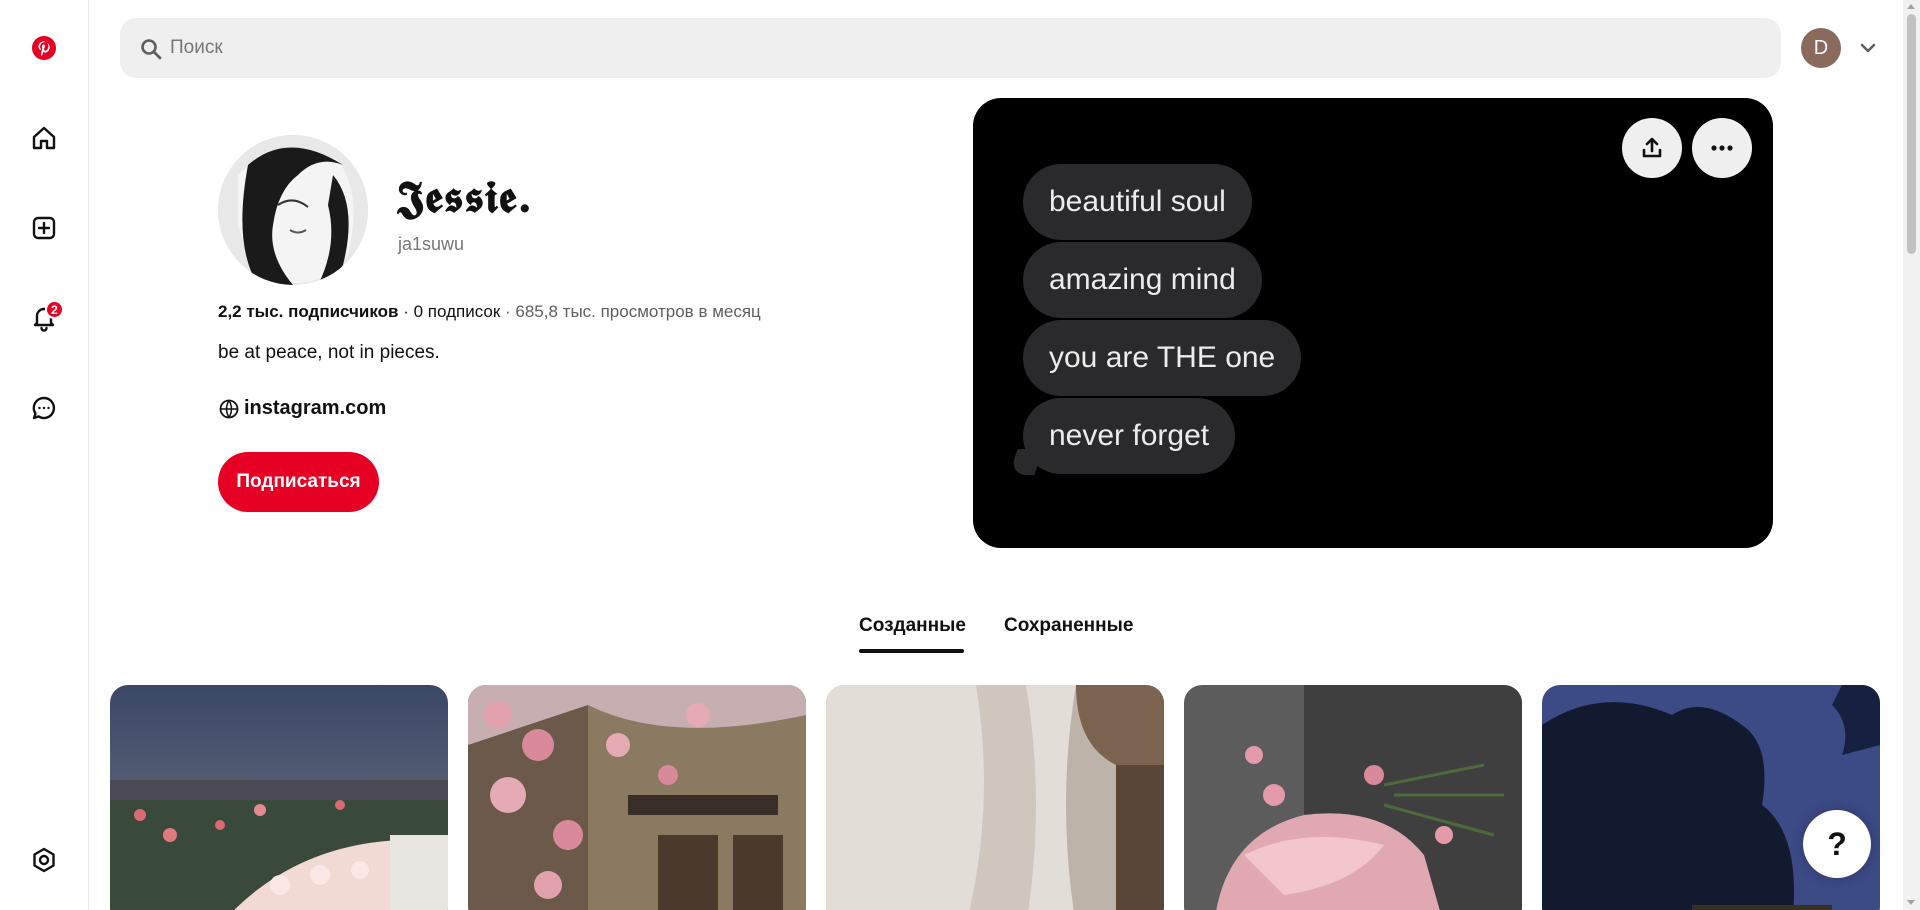 The image size is (1920, 910). I want to click on active-tab-underline, so click(911, 651).